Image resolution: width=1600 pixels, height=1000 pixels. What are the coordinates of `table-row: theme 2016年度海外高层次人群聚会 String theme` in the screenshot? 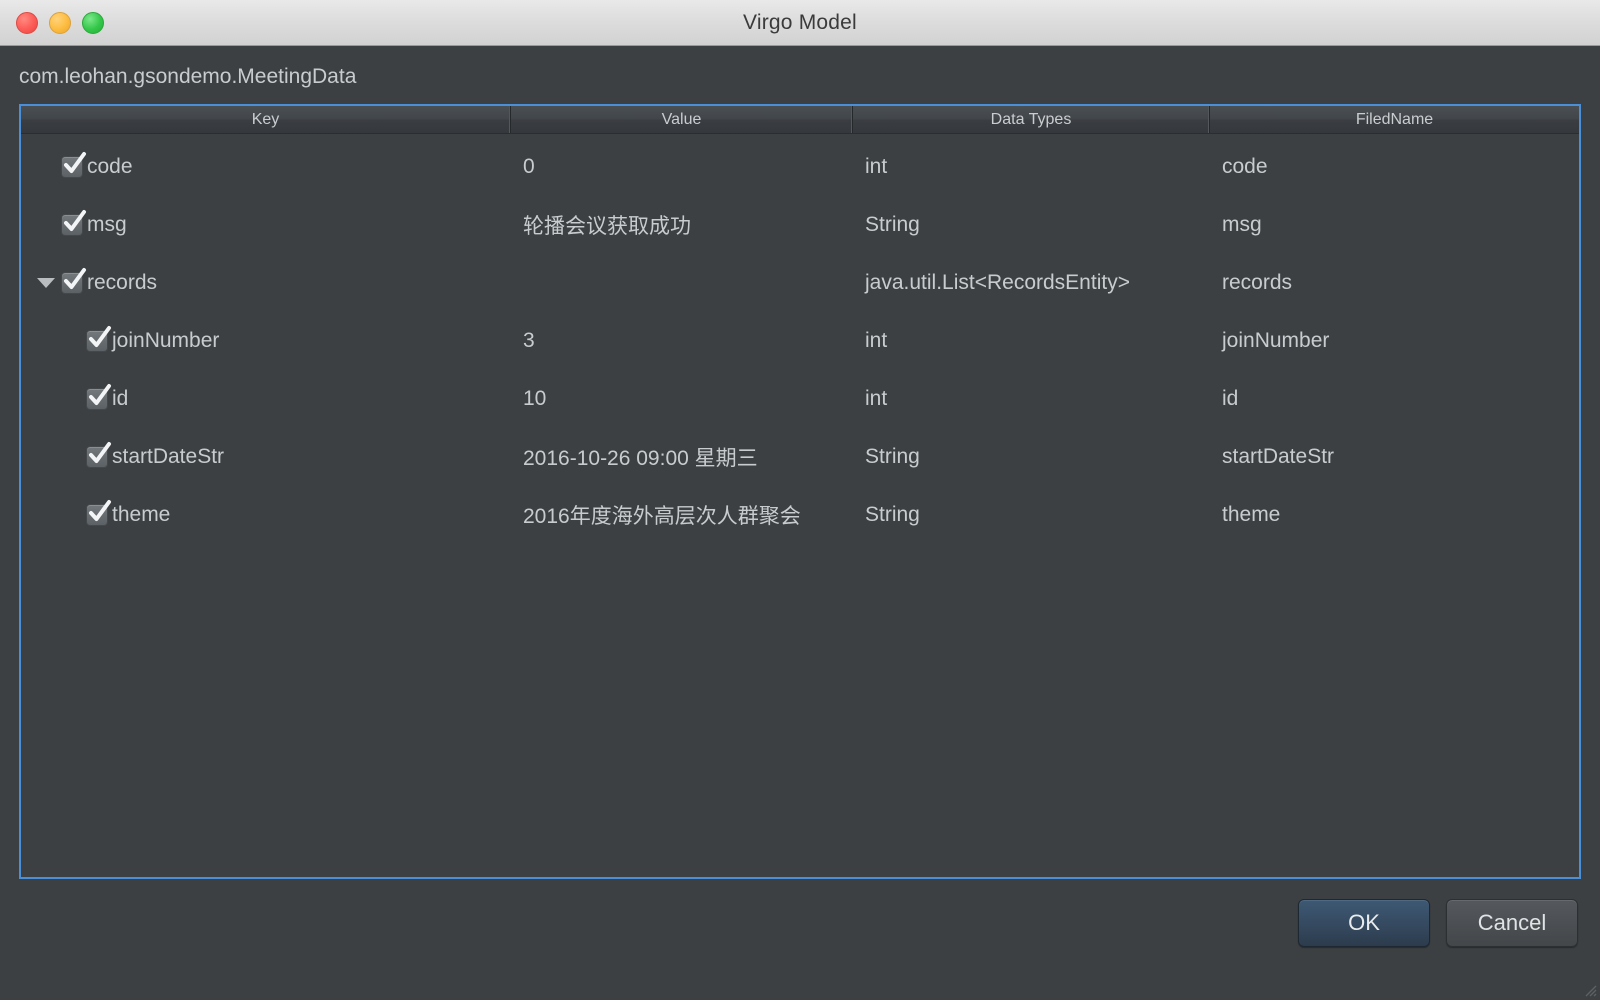 It's located at (800, 515).